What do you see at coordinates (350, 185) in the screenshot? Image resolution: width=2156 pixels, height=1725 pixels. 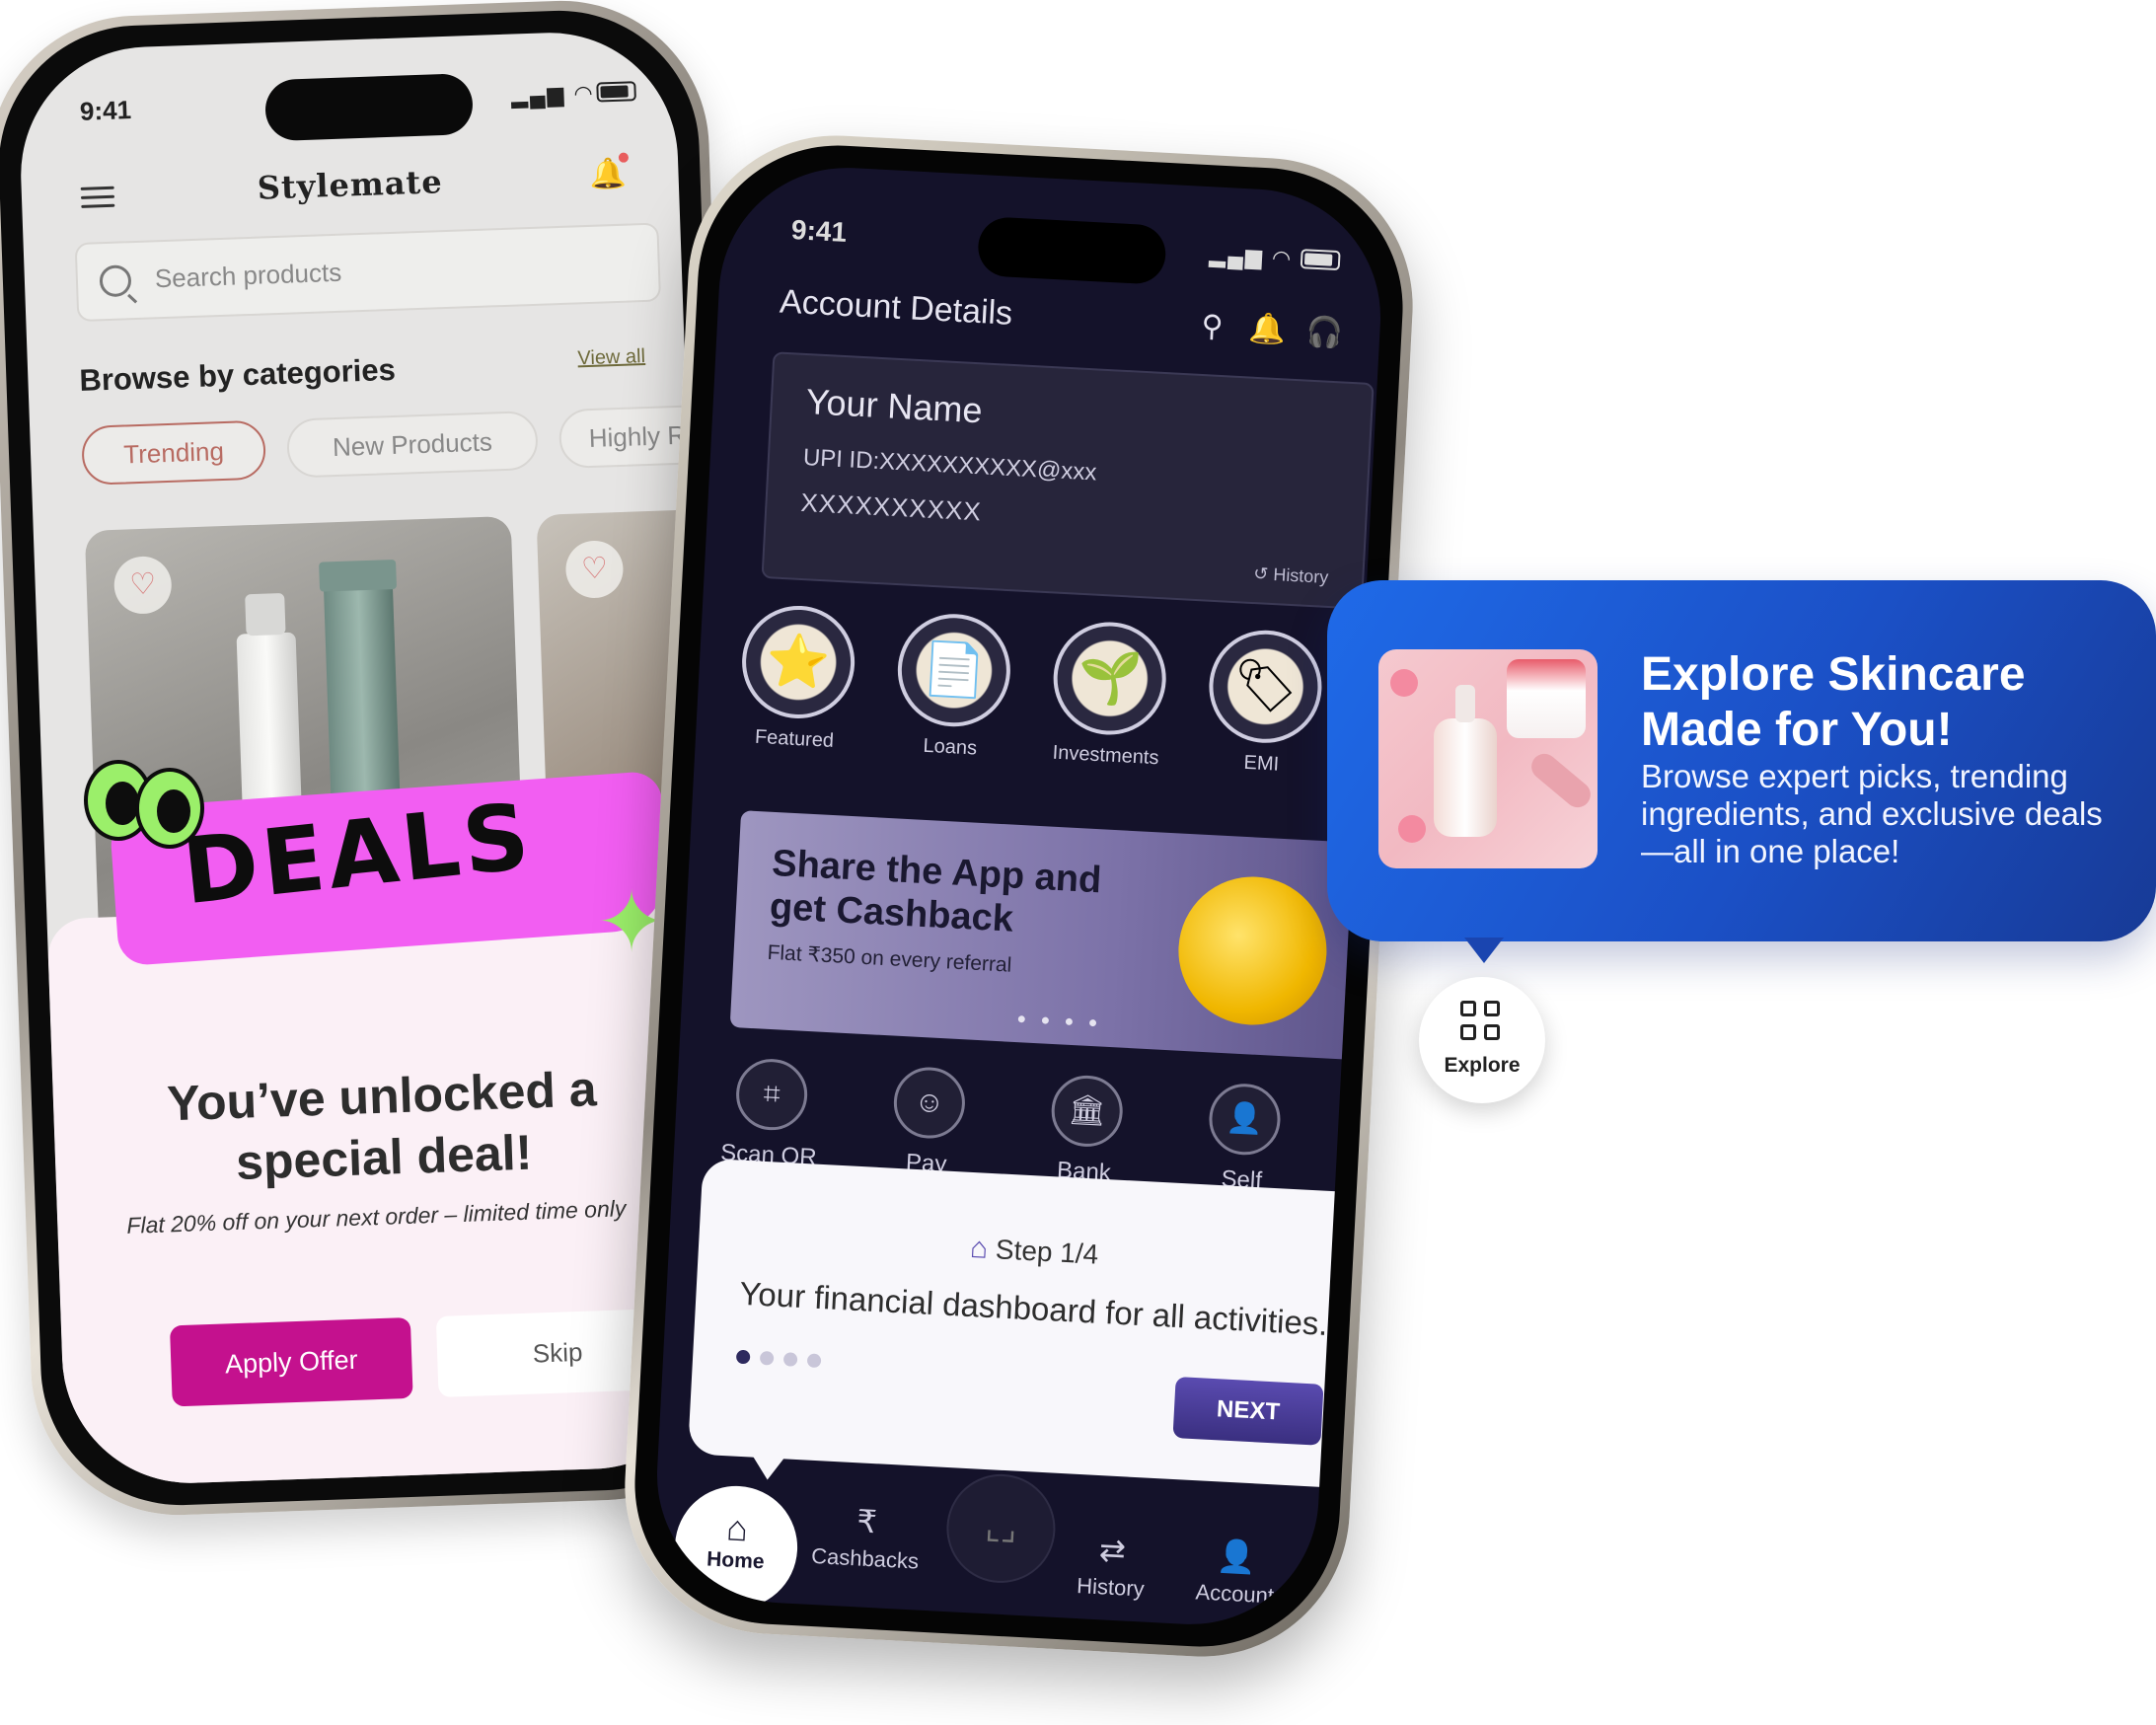 I see `app-brand: Stylemate` at bounding box center [350, 185].